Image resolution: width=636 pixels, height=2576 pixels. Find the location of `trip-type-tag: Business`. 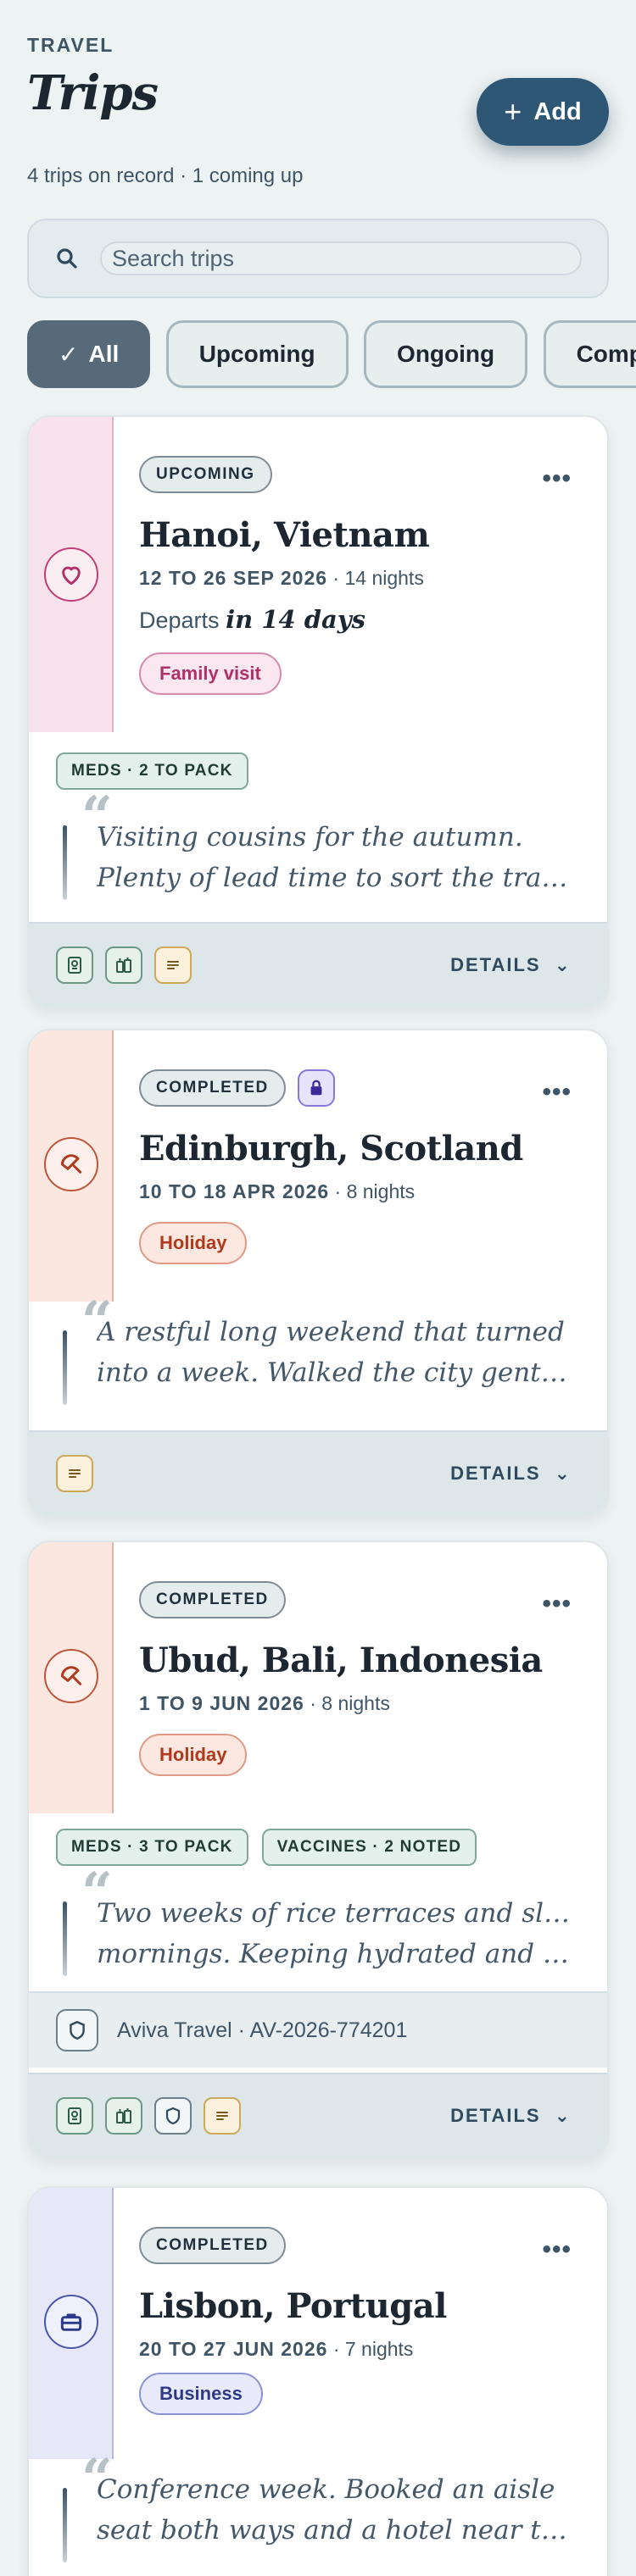

trip-type-tag: Business is located at coordinates (201, 2394).